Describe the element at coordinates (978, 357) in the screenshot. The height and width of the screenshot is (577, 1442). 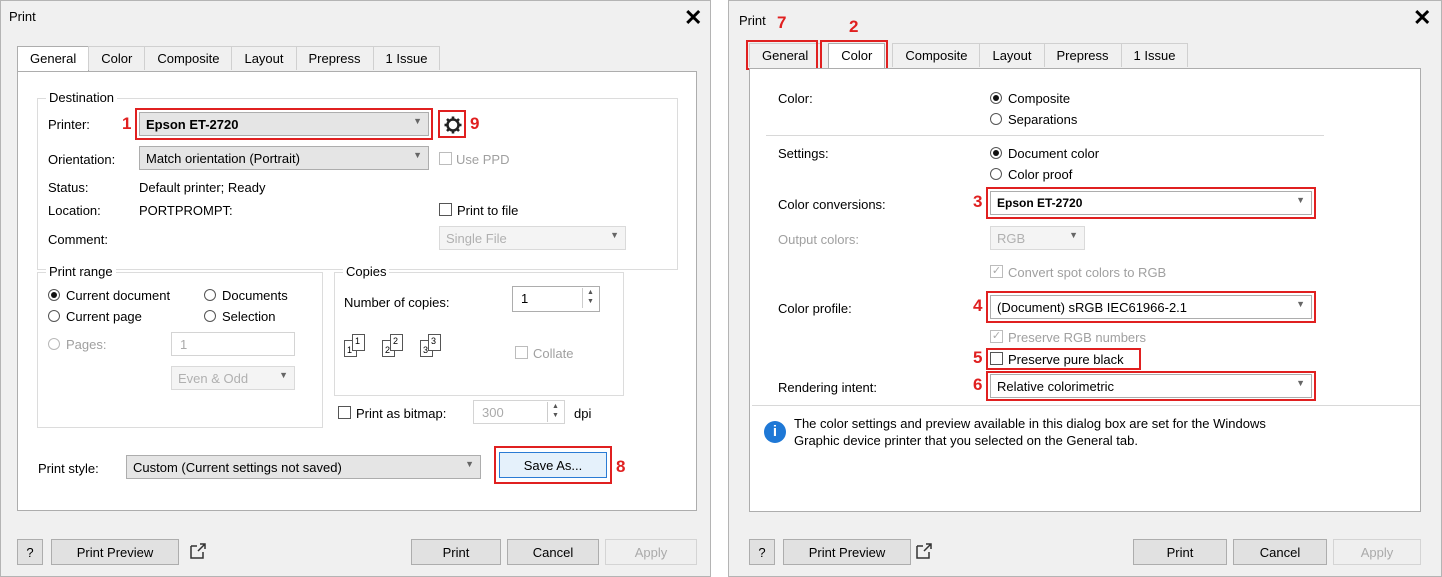
I see `annotation-5: 5` at that location.